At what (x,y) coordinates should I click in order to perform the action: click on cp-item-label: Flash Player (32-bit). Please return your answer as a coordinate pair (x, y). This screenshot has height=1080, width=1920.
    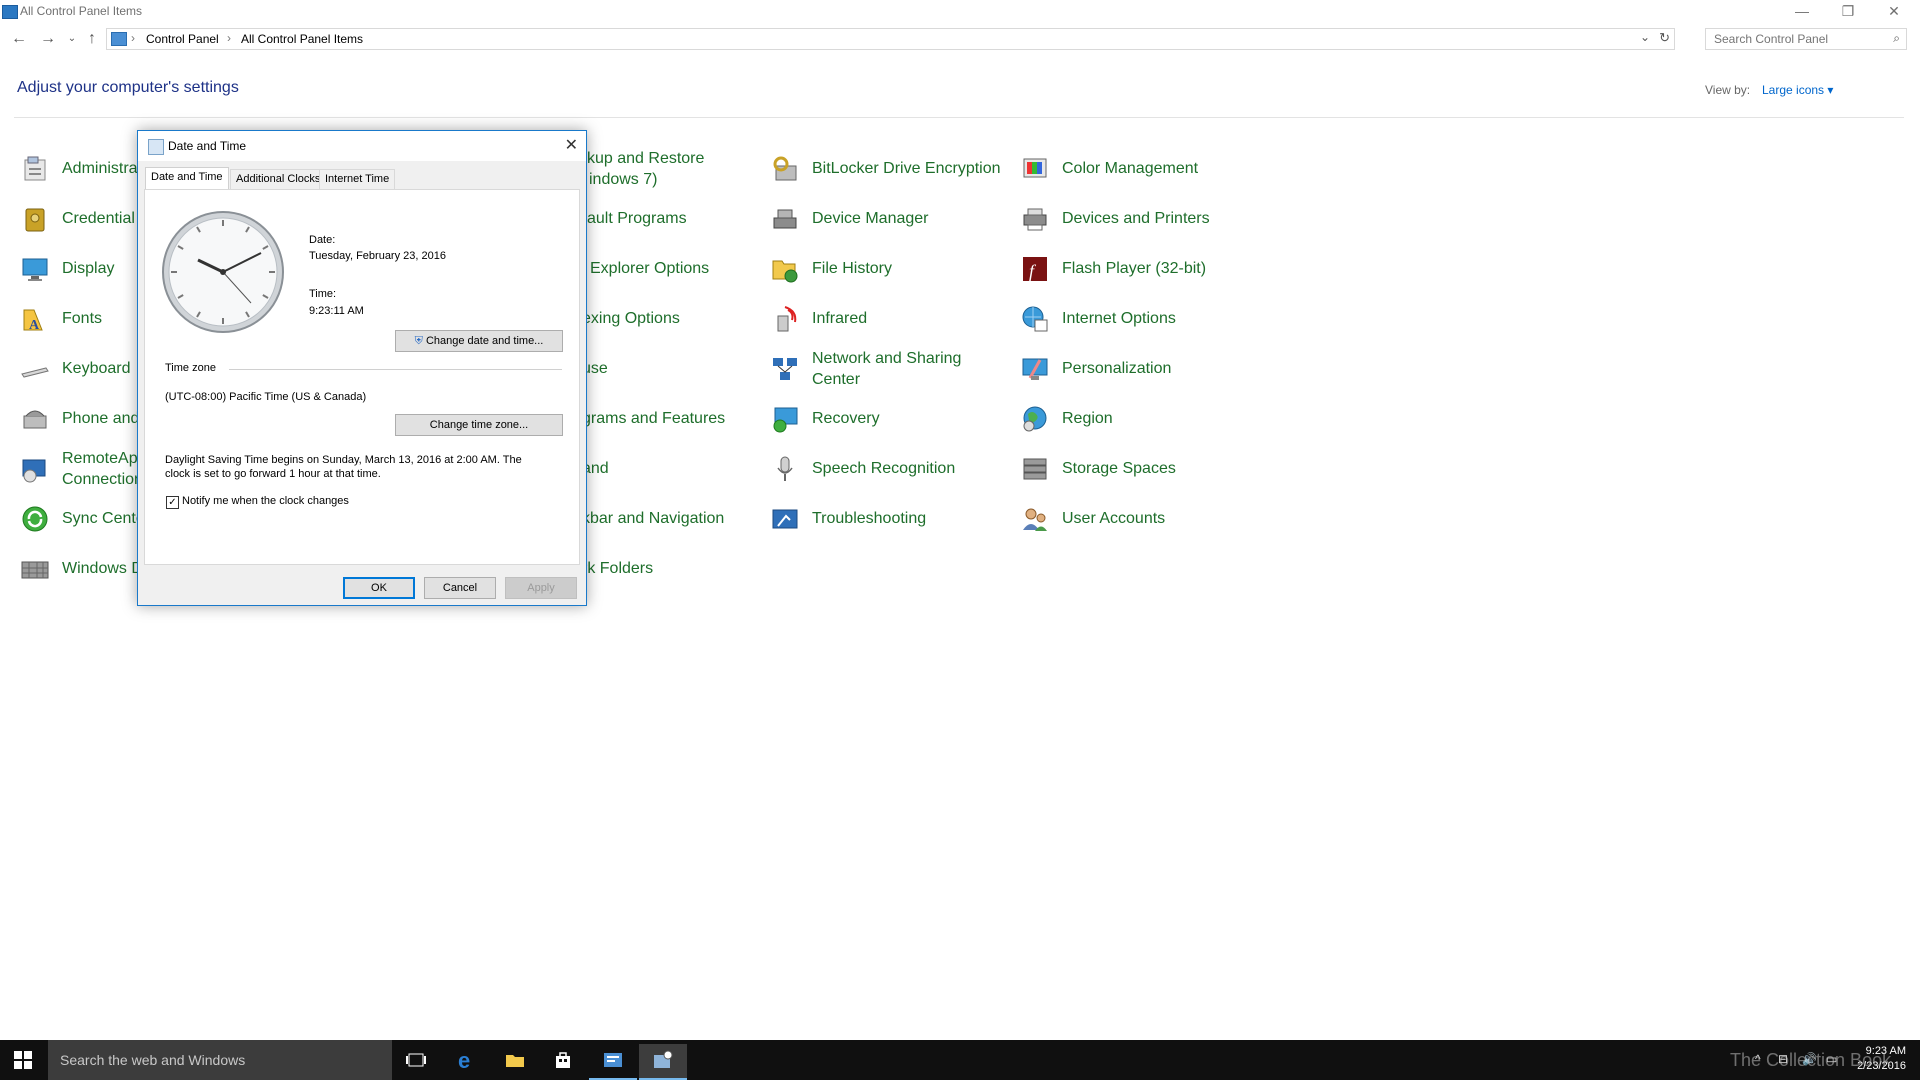
    Looking at the image, I should click on (1134, 268).